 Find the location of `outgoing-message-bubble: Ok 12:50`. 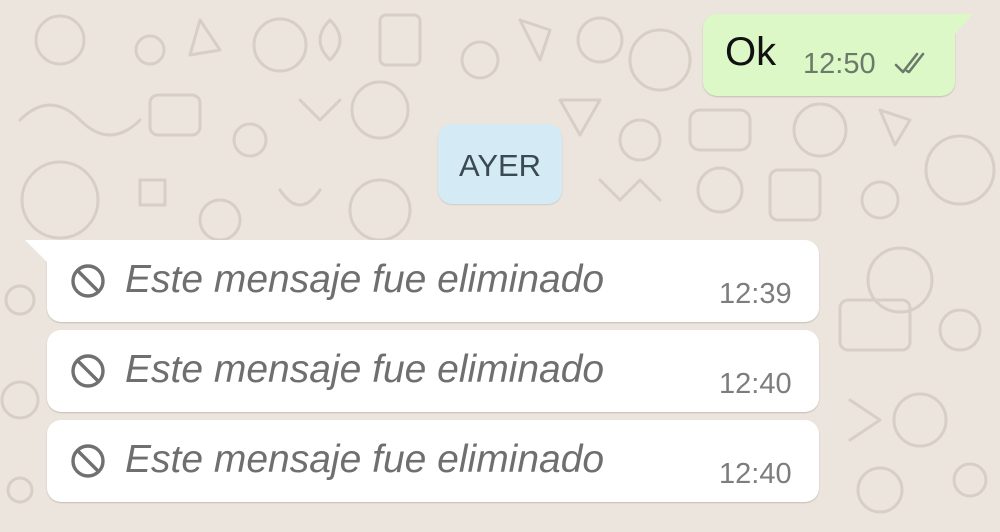

outgoing-message-bubble: Ok 12:50 is located at coordinates (838, 55).